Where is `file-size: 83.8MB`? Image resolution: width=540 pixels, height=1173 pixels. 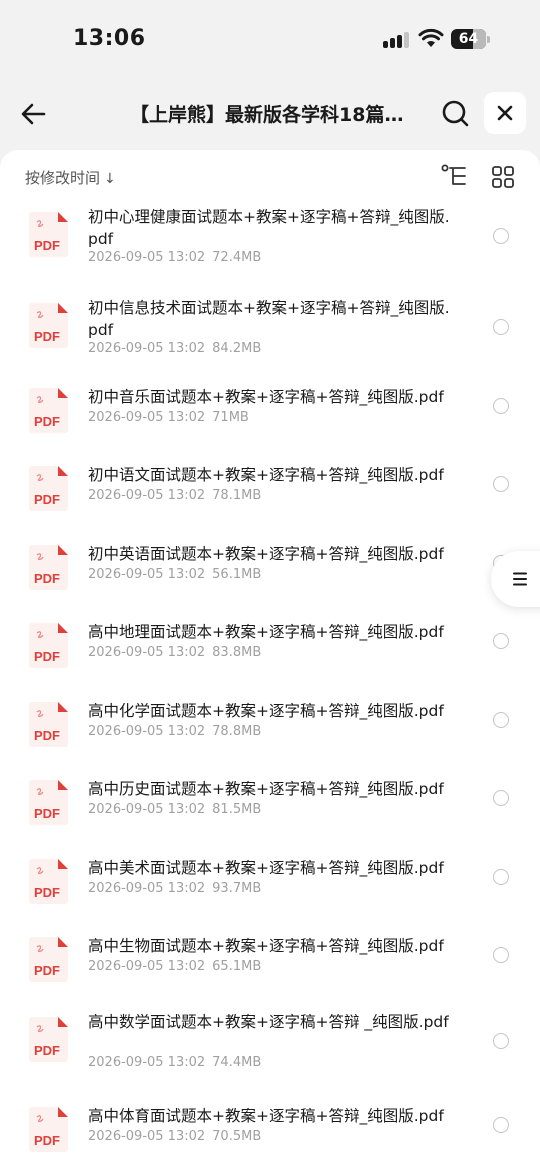
file-size: 83.8MB is located at coordinates (237, 652).